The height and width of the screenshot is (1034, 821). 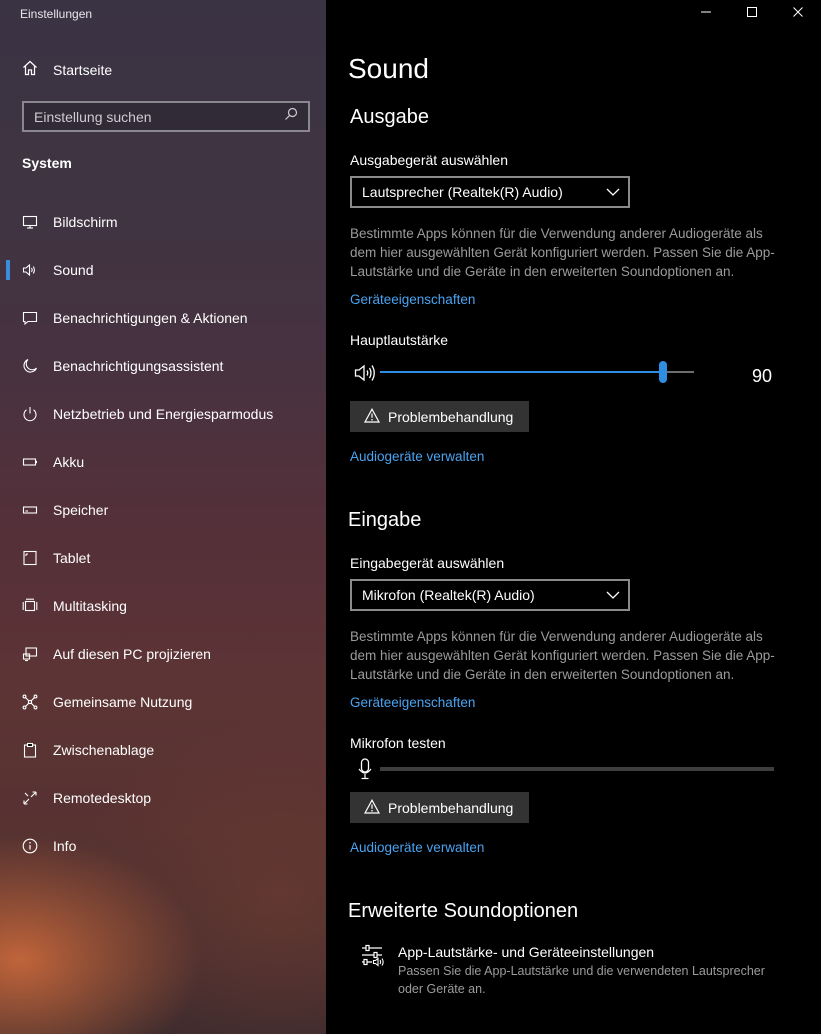 What do you see at coordinates (389, 117) in the screenshot?
I see `output-heading: Ausgabe` at bounding box center [389, 117].